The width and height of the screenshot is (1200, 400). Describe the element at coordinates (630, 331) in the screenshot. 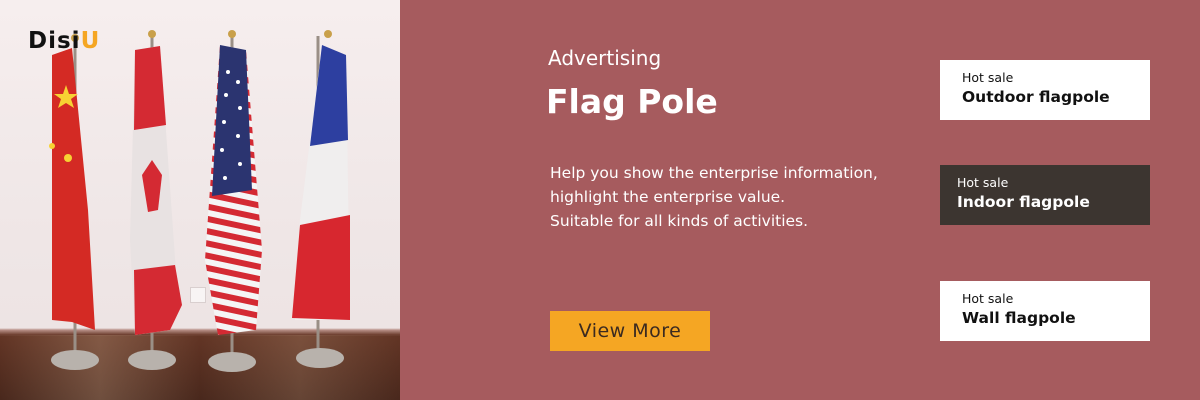

I see `view-more-button: View More` at that location.